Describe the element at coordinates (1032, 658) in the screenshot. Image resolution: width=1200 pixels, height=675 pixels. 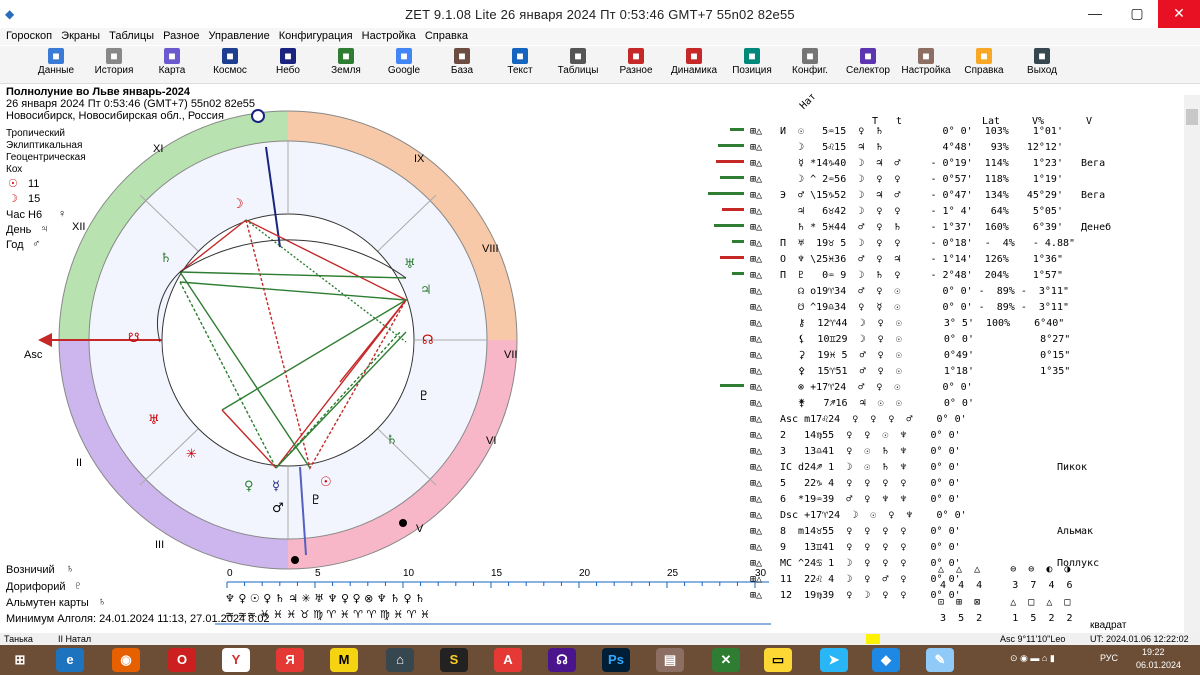
I see `tray-icons: ⊙ ◉ ▬ ⌂ ▮` at that location.